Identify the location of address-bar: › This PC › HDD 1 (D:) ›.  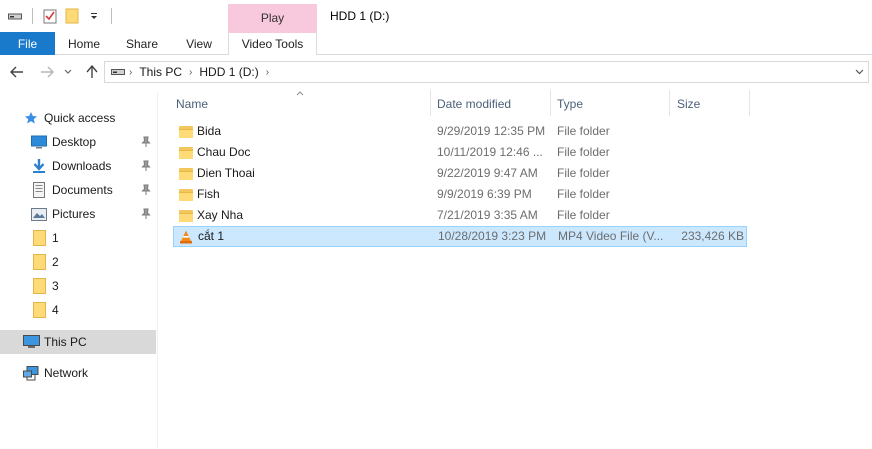
(486, 72).